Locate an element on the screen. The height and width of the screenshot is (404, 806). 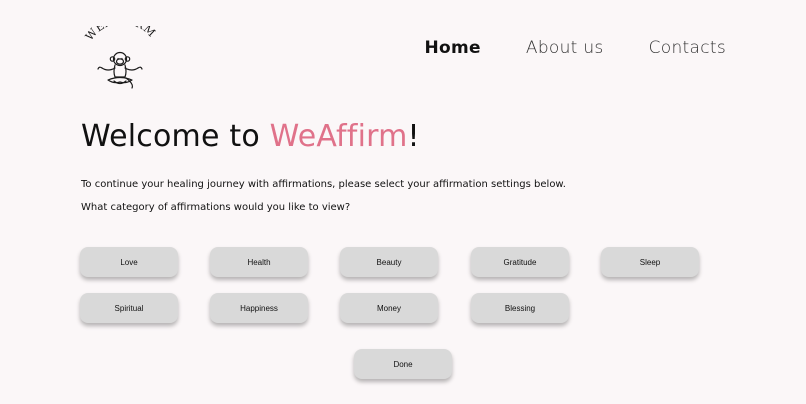
title-prefix: Welcome to is located at coordinates (175, 136).